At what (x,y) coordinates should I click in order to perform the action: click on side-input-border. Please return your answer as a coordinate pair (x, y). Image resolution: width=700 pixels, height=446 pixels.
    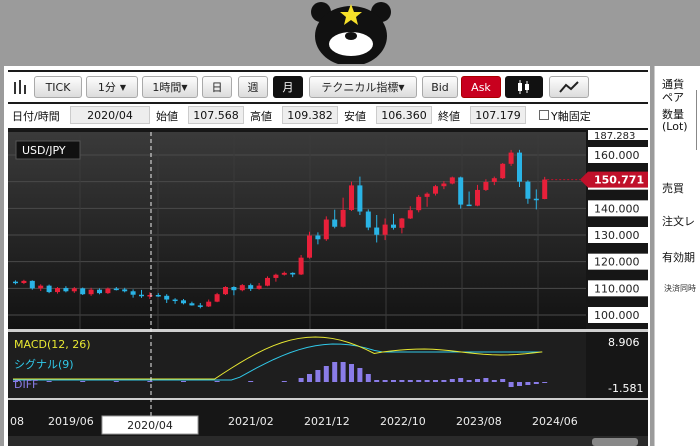
    Looking at the image, I should click on (698, 120).